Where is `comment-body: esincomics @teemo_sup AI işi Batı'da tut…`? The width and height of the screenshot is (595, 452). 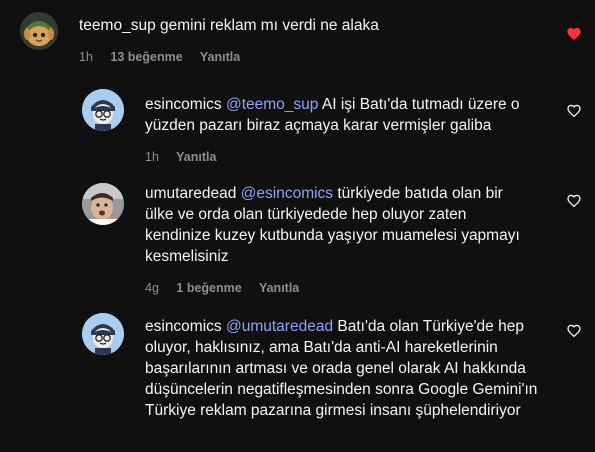
comment-body: esincomics @teemo_sup AI işi Batı'da tut… is located at coordinates (345, 115).